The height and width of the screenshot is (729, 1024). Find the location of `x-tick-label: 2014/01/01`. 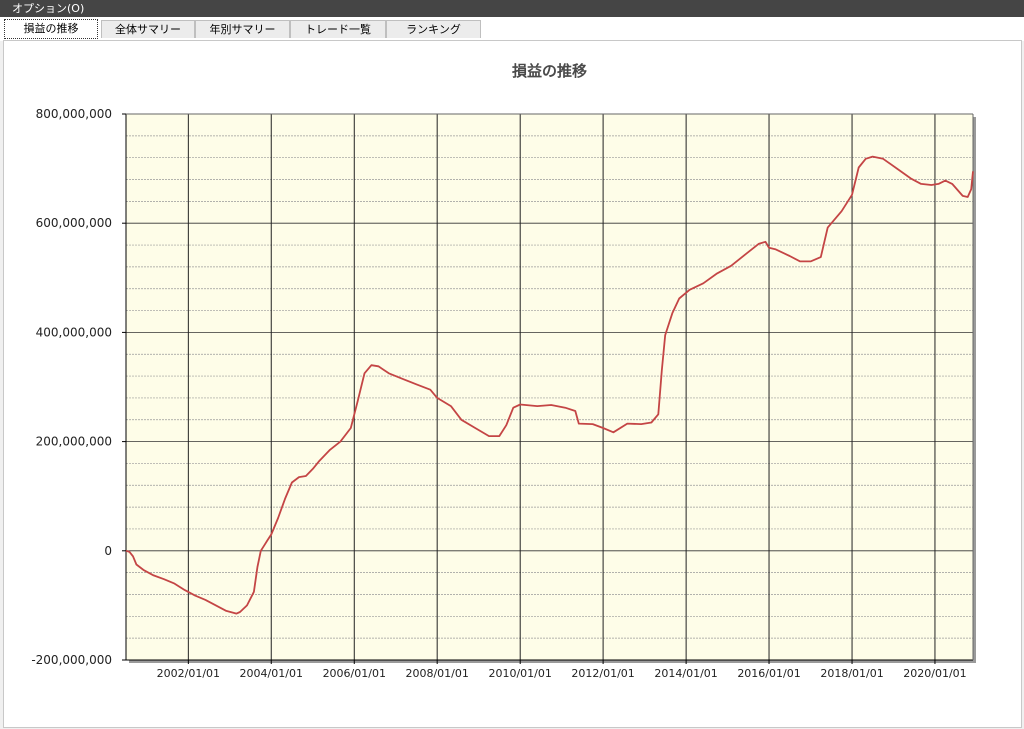

x-tick-label: 2014/01/01 is located at coordinates (685, 673).